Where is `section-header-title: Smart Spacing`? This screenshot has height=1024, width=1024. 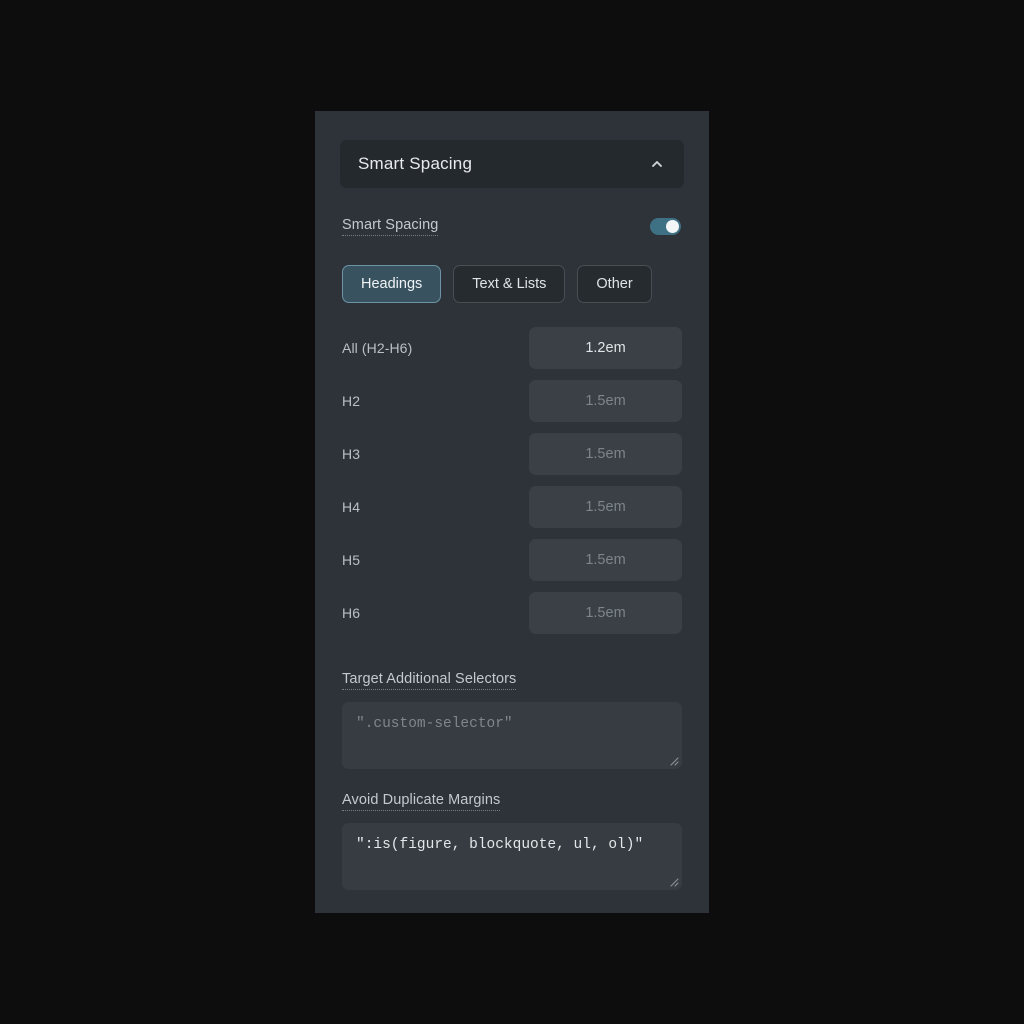
section-header-title: Smart Spacing is located at coordinates (415, 163).